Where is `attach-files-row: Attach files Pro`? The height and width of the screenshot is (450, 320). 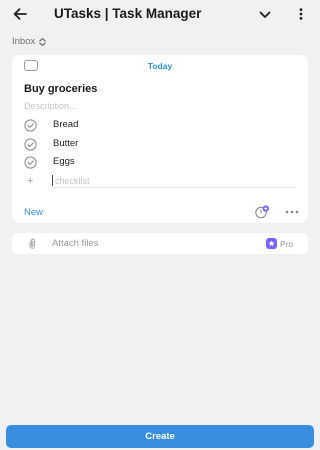 attach-files-row: Attach files Pro is located at coordinates (160, 243).